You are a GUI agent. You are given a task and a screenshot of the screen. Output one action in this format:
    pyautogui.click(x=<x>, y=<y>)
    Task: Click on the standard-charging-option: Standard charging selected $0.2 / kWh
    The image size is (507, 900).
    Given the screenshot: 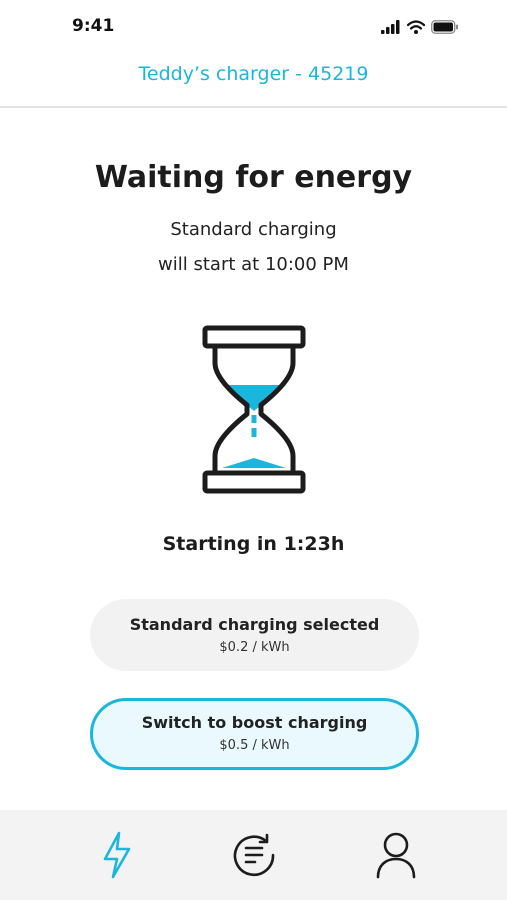 What is the action you would take?
    pyautogui.click(x=254, y=635)
    